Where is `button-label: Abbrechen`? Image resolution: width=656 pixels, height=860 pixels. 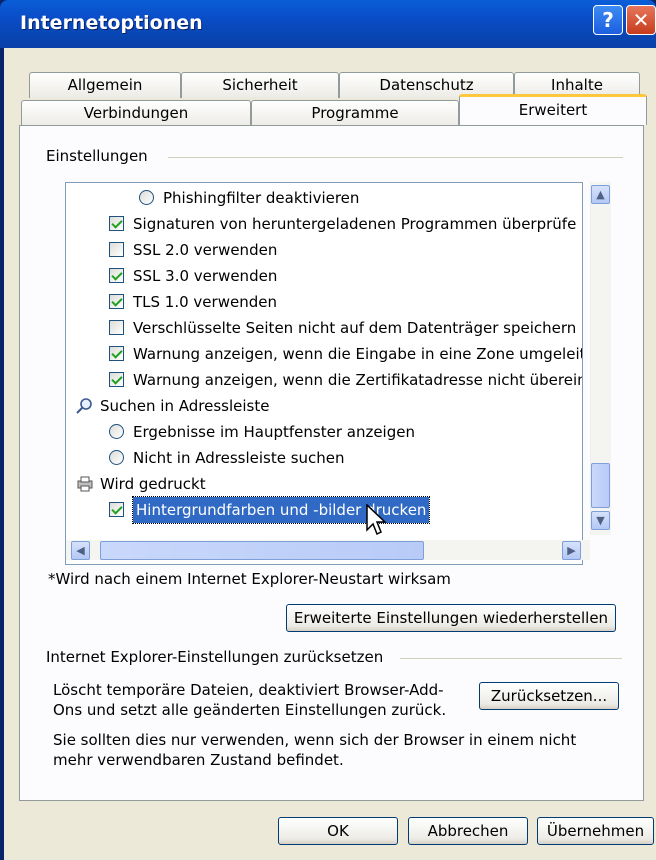 button-label: Abbrechen is located at coordinates (468, 831).